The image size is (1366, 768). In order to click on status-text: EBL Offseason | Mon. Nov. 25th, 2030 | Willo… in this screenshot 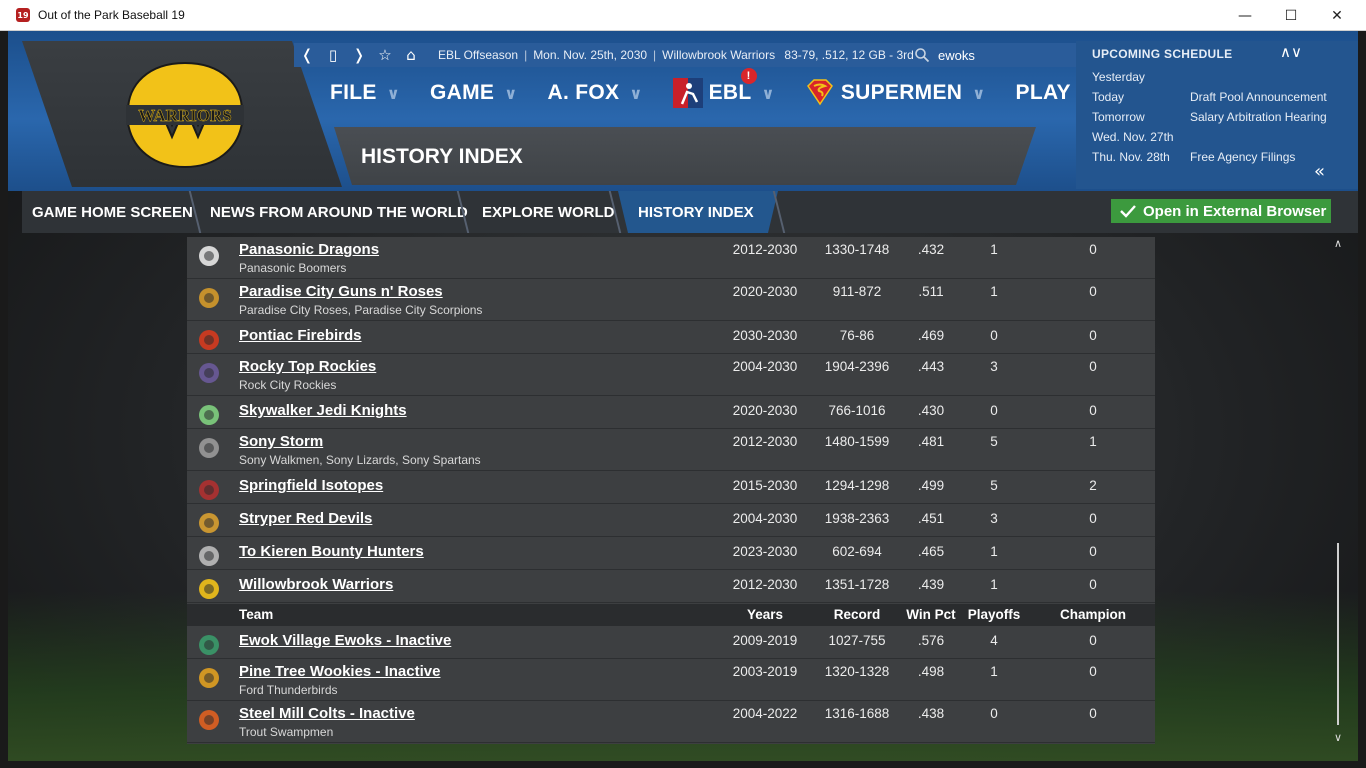, I will do `click(676, 55)`.